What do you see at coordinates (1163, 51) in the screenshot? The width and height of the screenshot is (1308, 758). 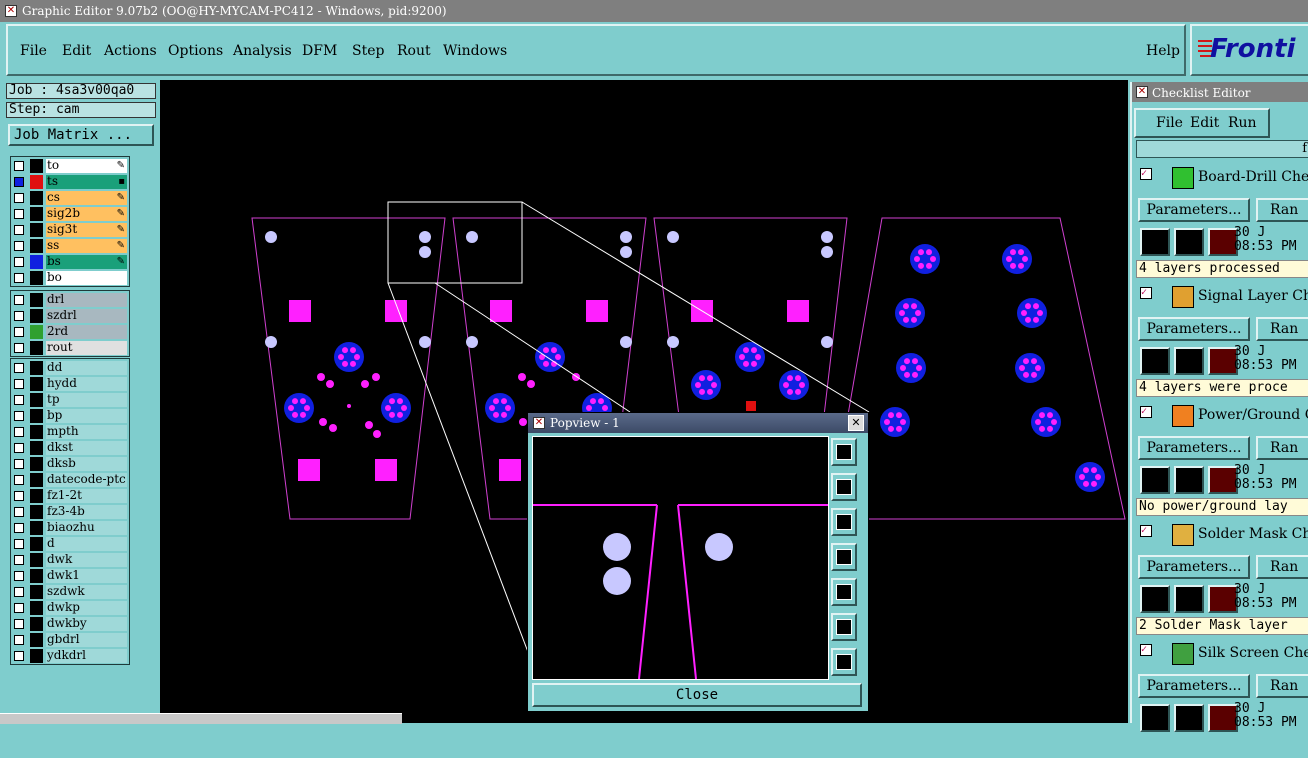 I see `menu-help: Help` at bounding box center [1163, 51].